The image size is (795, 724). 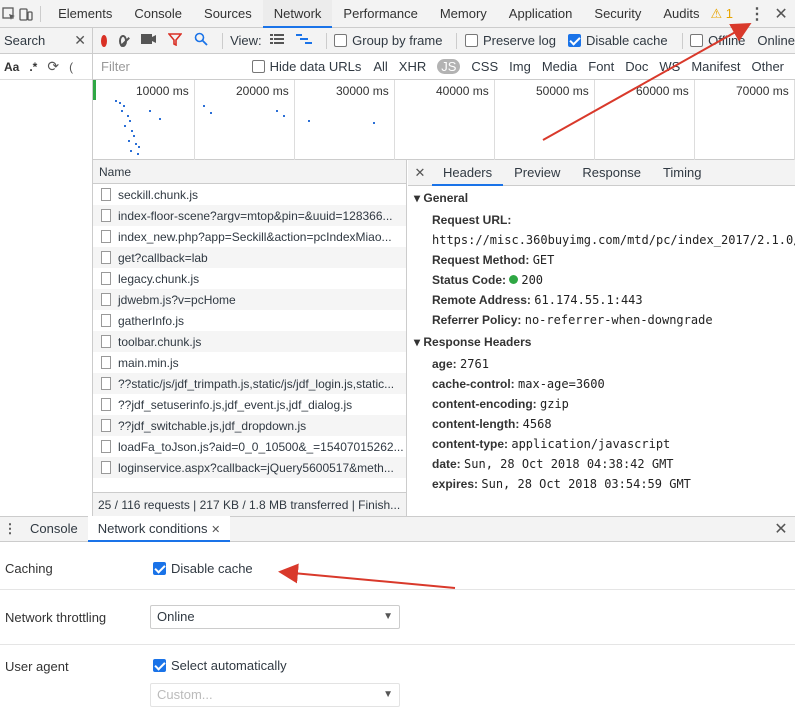 What do you see at coordinates (203, 568) in the screenshot?
I see `disable-cache-checkbox-drawer: Disable cache` at bounding box center [203, 568].